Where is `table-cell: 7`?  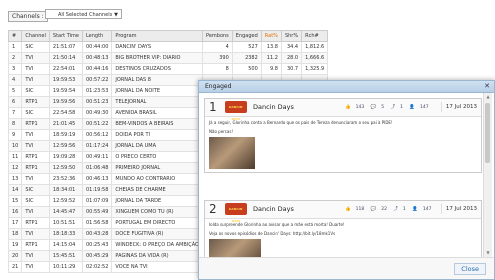 table-cell: 7 is located at coordinates (15, 113).